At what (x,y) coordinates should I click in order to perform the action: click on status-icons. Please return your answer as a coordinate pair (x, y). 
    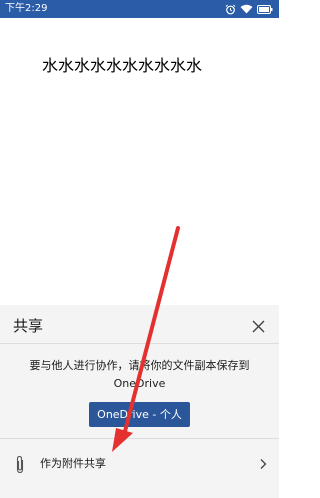
    Looking at the image, I should click on (249, 9).